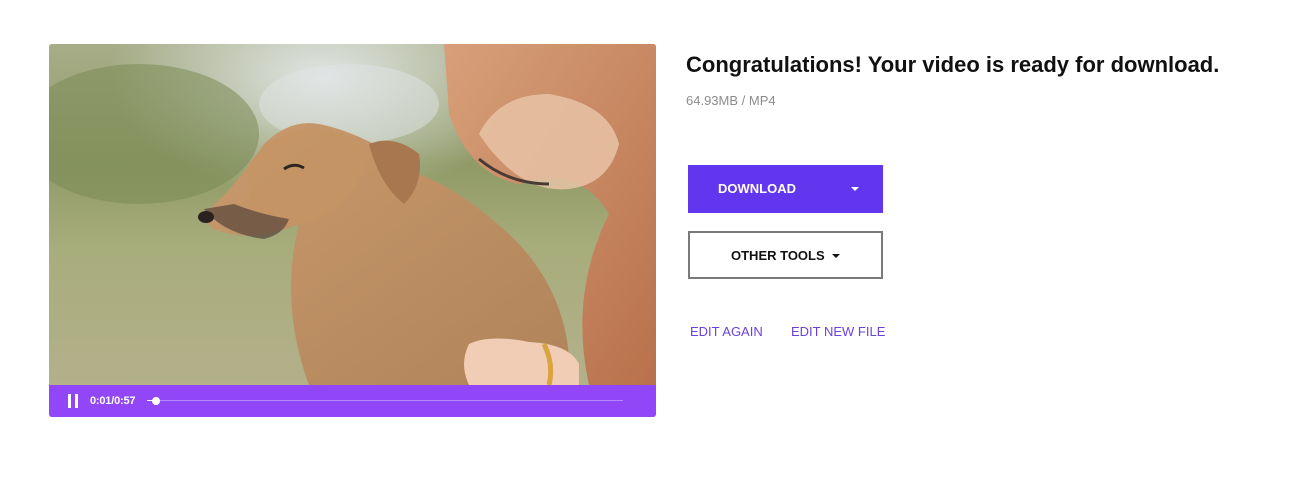 The image size is (1302, 493). Describe the element at coordinates (731, 100) in the screenshot. I see `file-info: 64.93MB / MP4` at that location.